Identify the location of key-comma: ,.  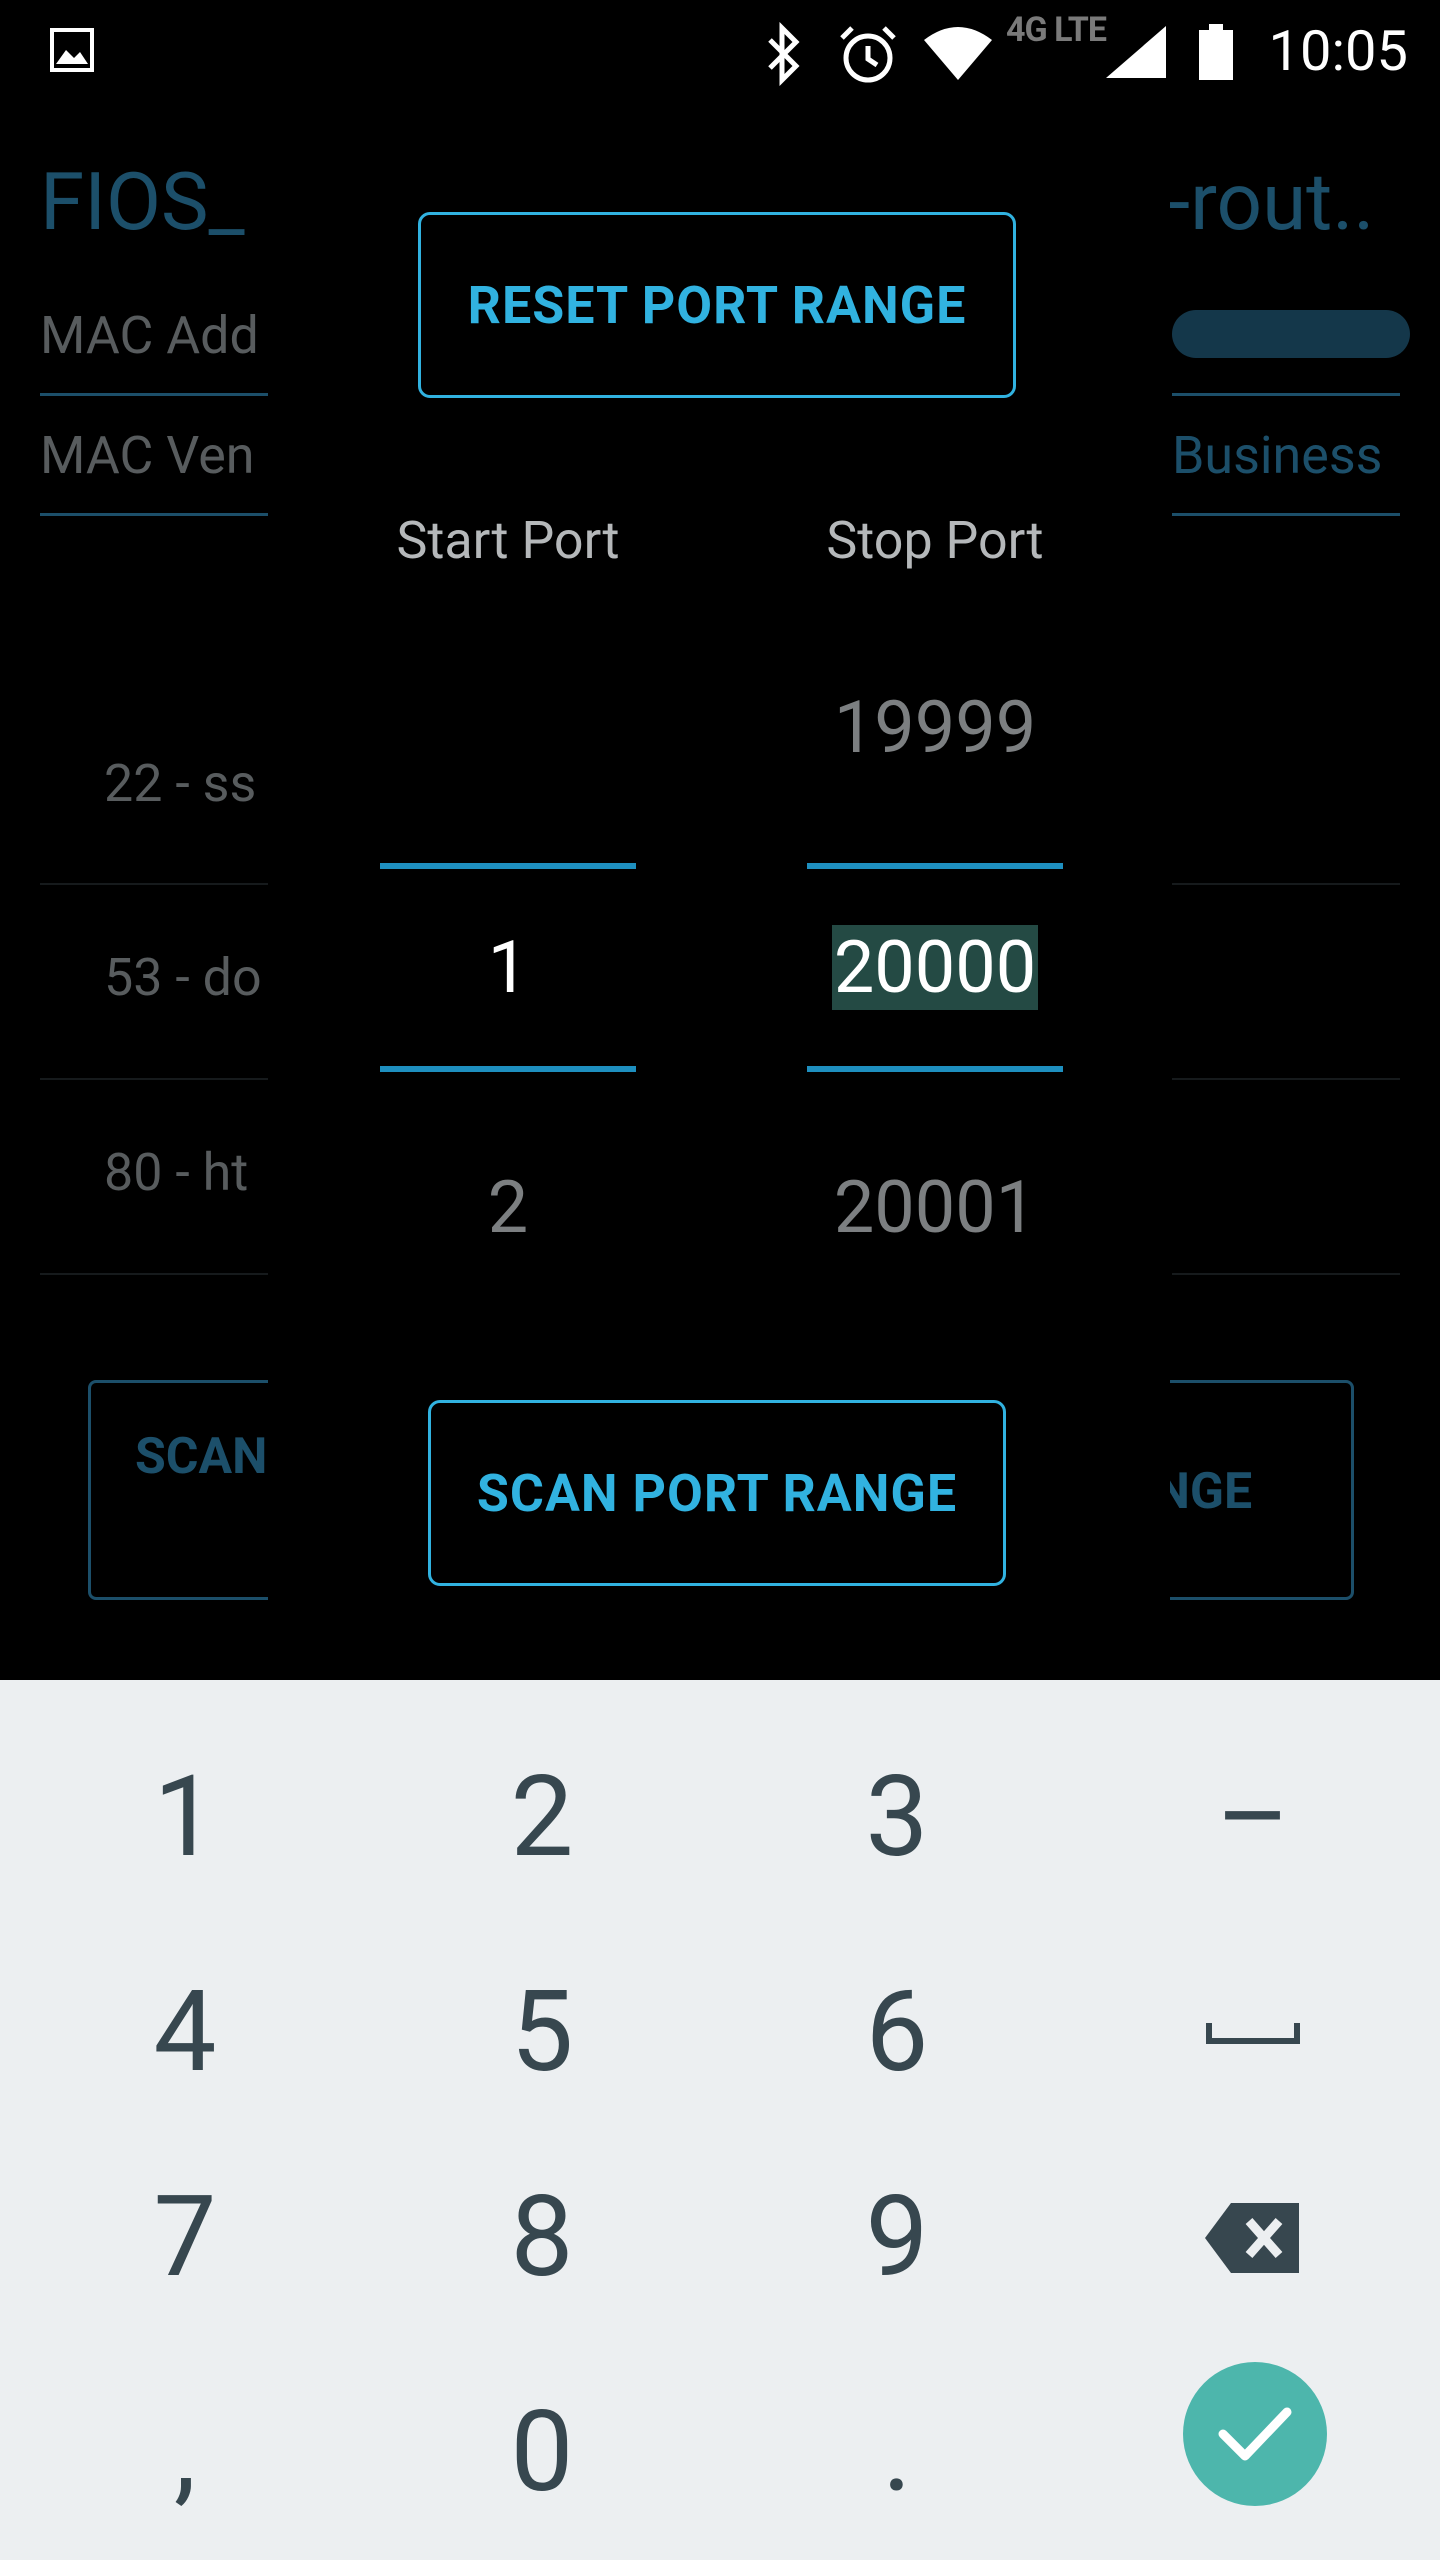
(185, 2452).